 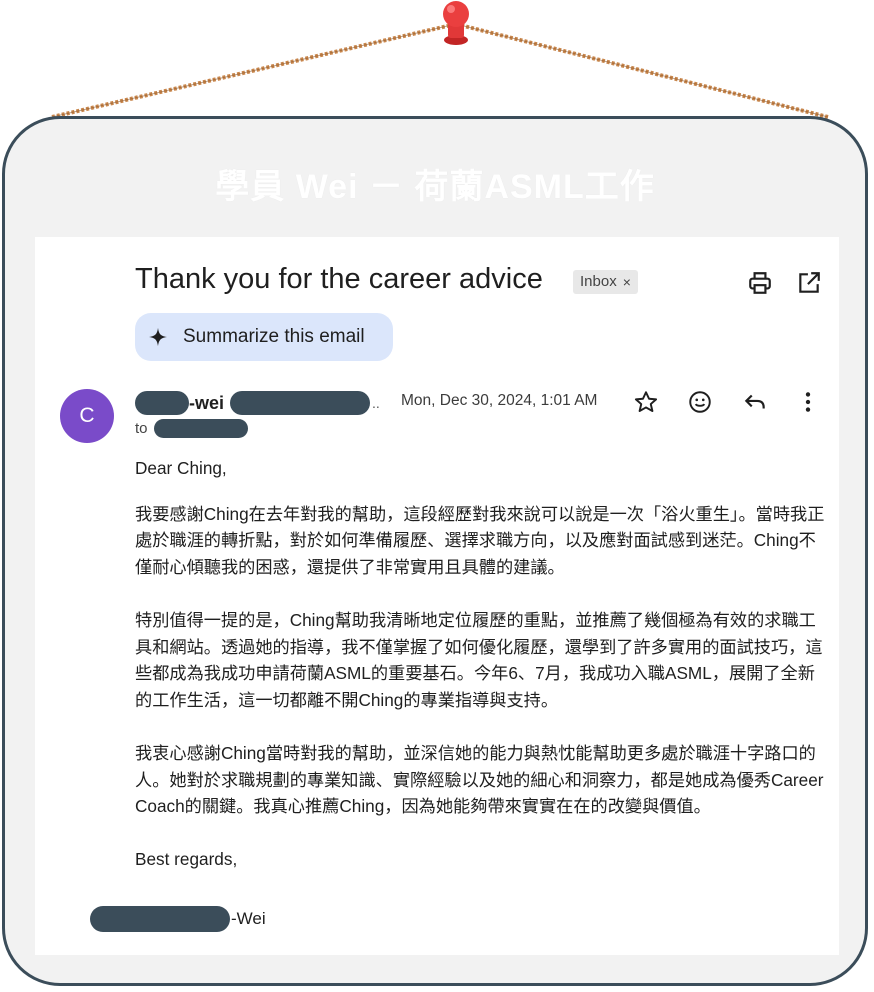 I want to click on remove-label-icon: ×, so click(x=627, y=282).